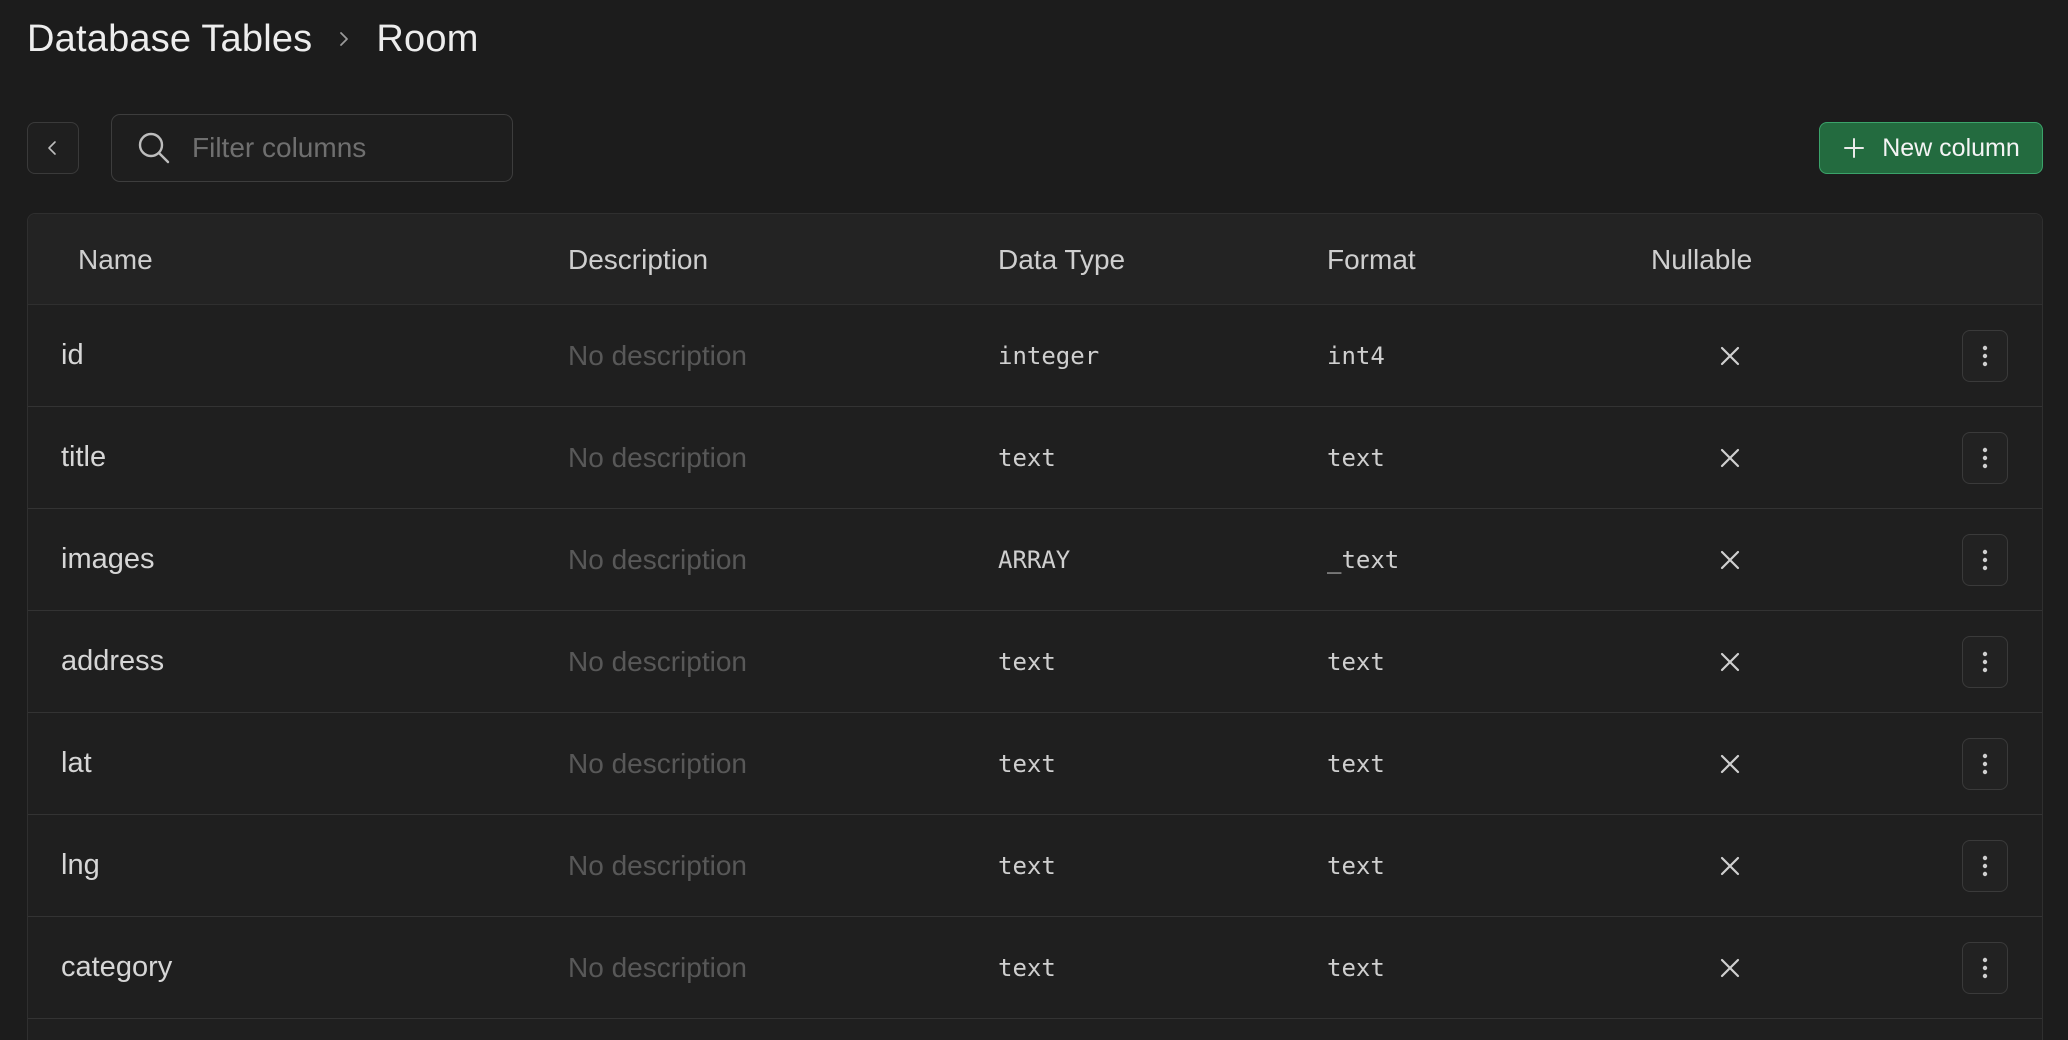  Describe the element at coordinates (84, 457) in the screenshot. I see `column-name: title` at that location.